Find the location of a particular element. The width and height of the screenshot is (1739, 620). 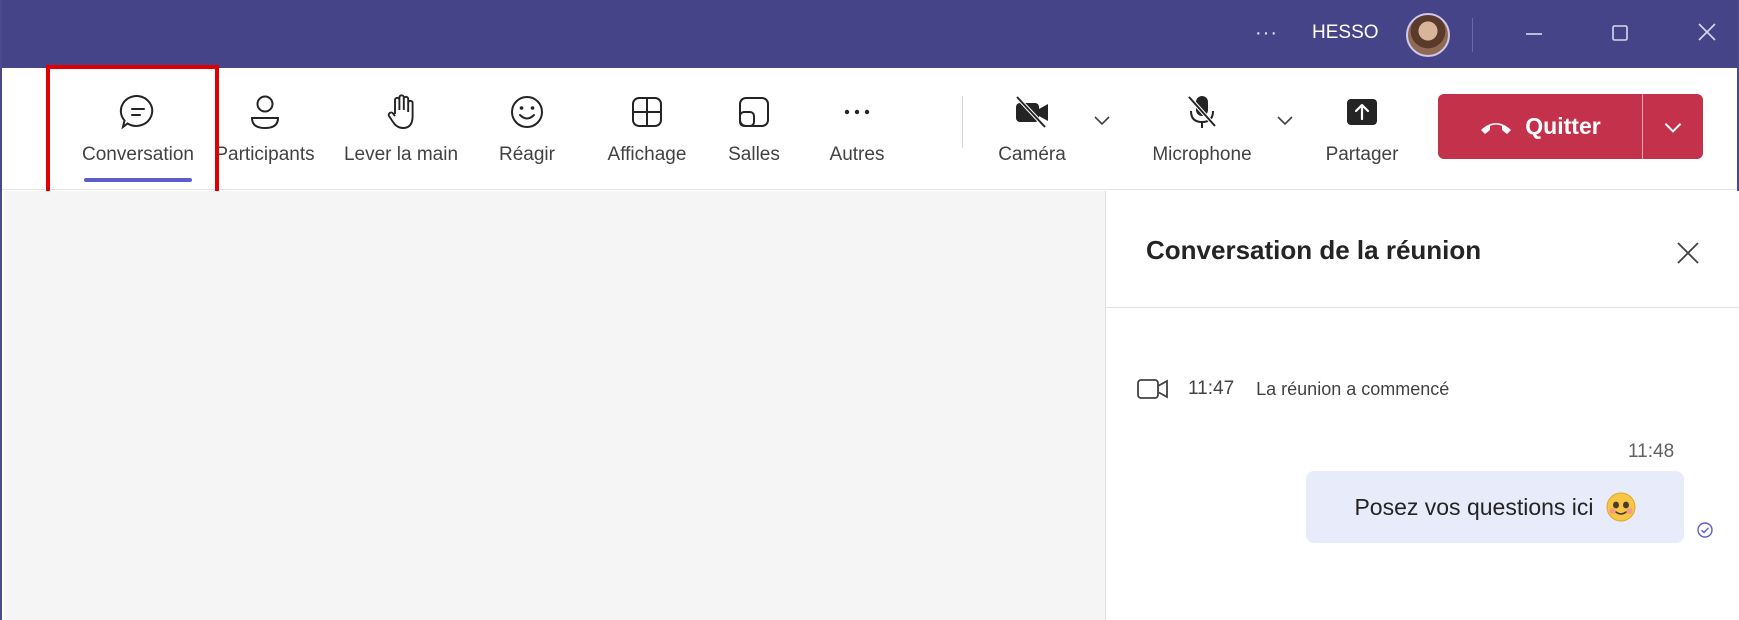

microphone-options-chevron-down-icon is located at coordinates (1285, 120).